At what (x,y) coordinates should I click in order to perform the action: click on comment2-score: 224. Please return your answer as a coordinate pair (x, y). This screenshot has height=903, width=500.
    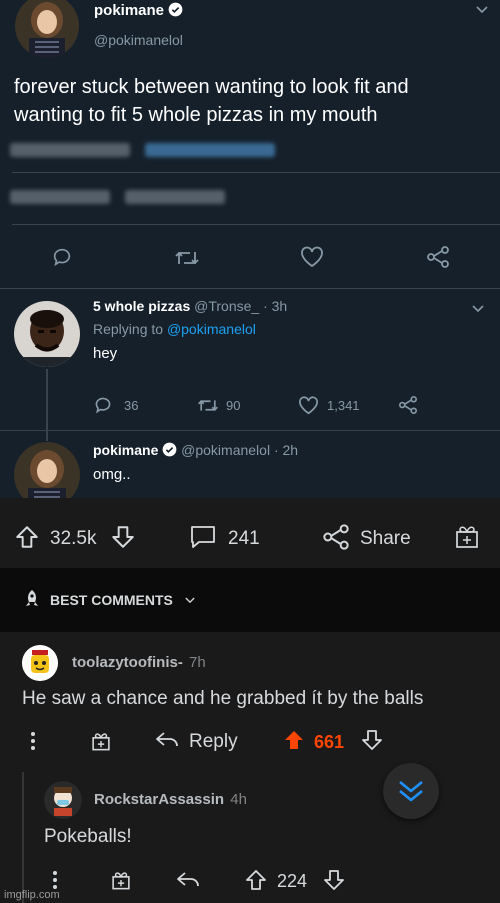
    Looking at the image, I should click on (292, 881).